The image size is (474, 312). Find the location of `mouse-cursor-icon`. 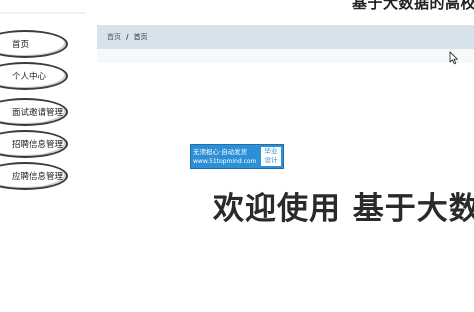

mouse-cursor-icon is located at coordinates (453, 58).